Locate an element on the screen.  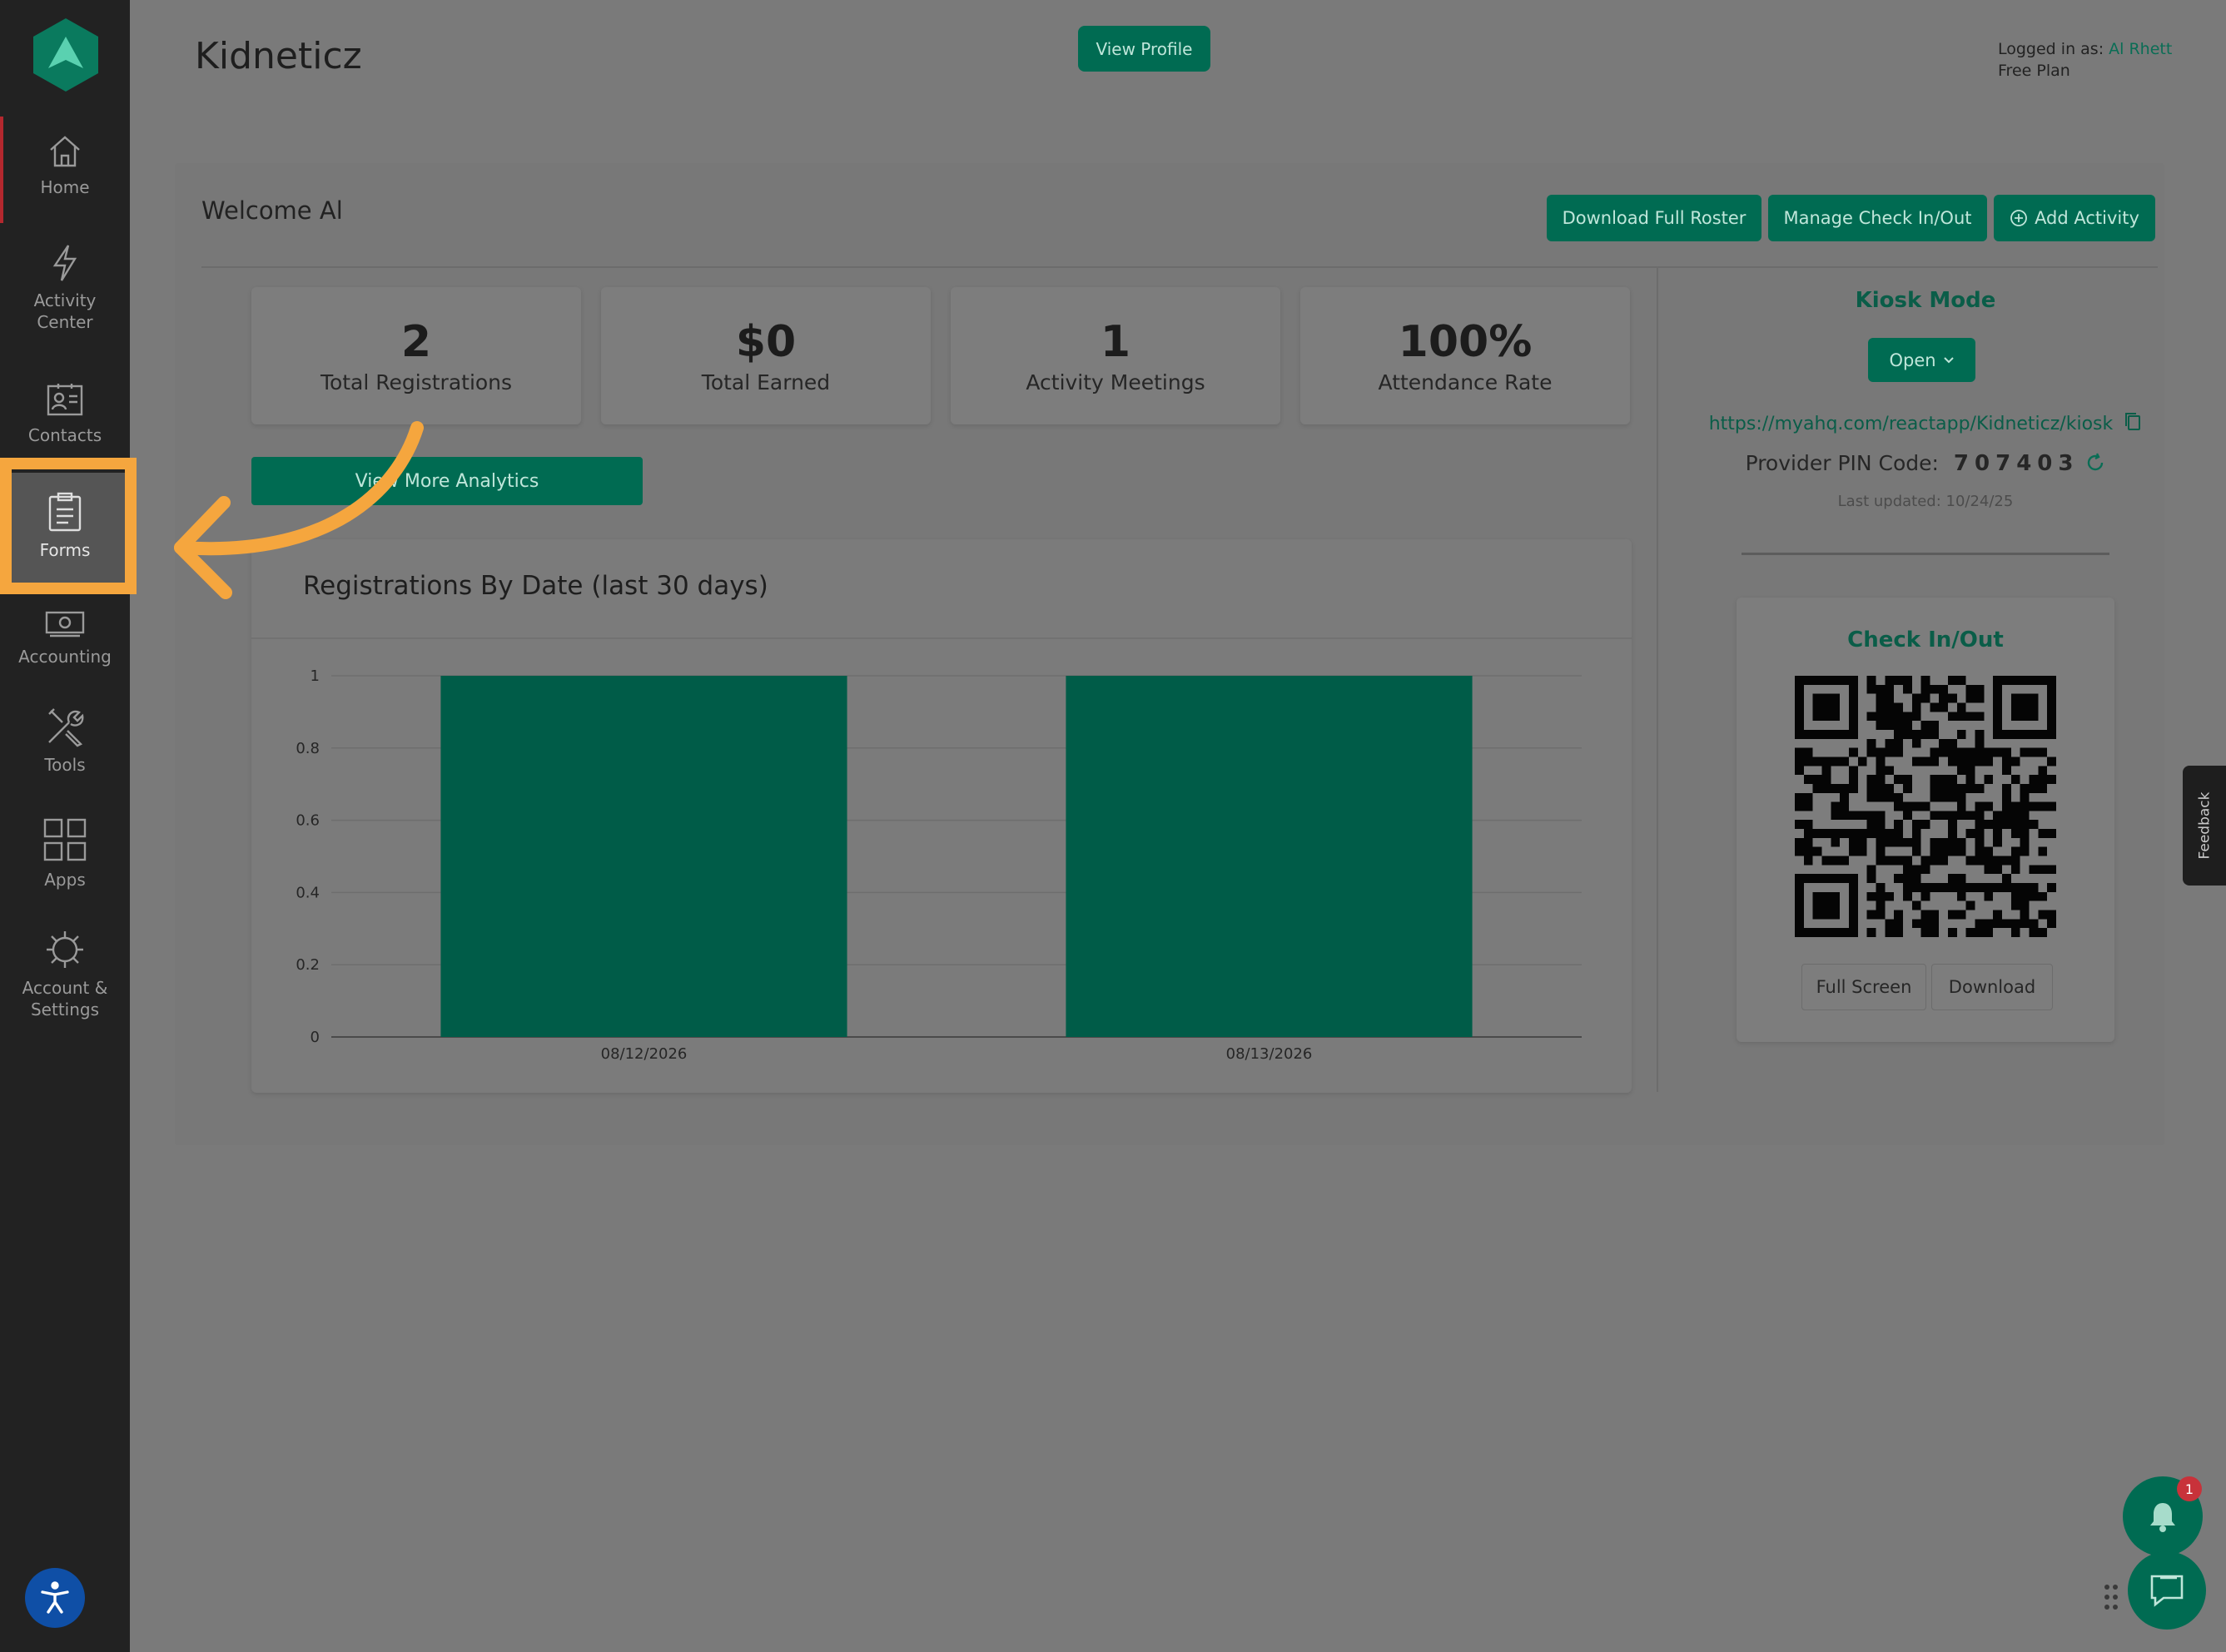
sidebar-item-activity-center: Activity Center is located at coordinates (65, 288).